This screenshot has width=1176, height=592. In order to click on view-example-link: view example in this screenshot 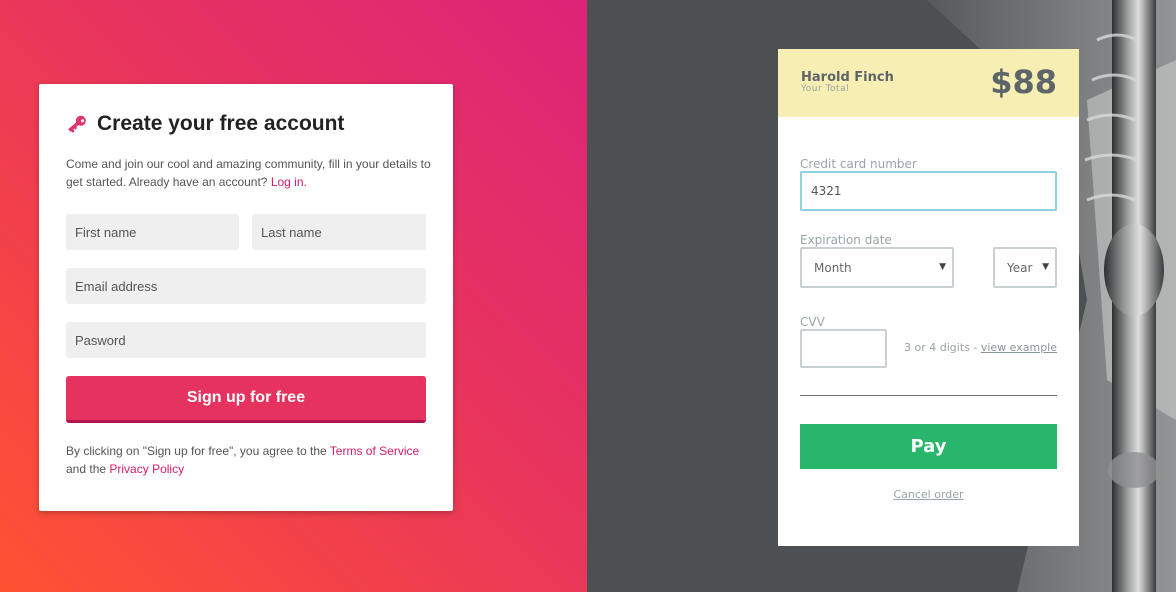, I will do `click(1019, 347)`.